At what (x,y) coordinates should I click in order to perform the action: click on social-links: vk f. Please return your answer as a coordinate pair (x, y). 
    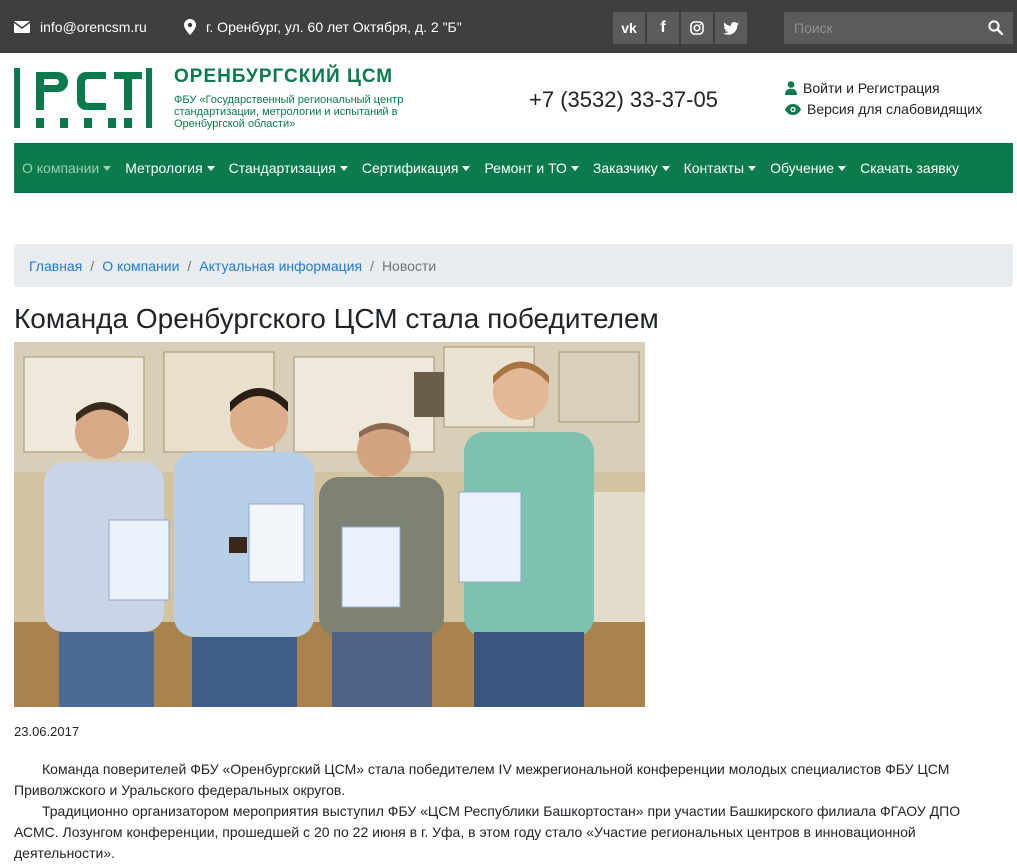
    Looking at the image, I should click on (681, 28).